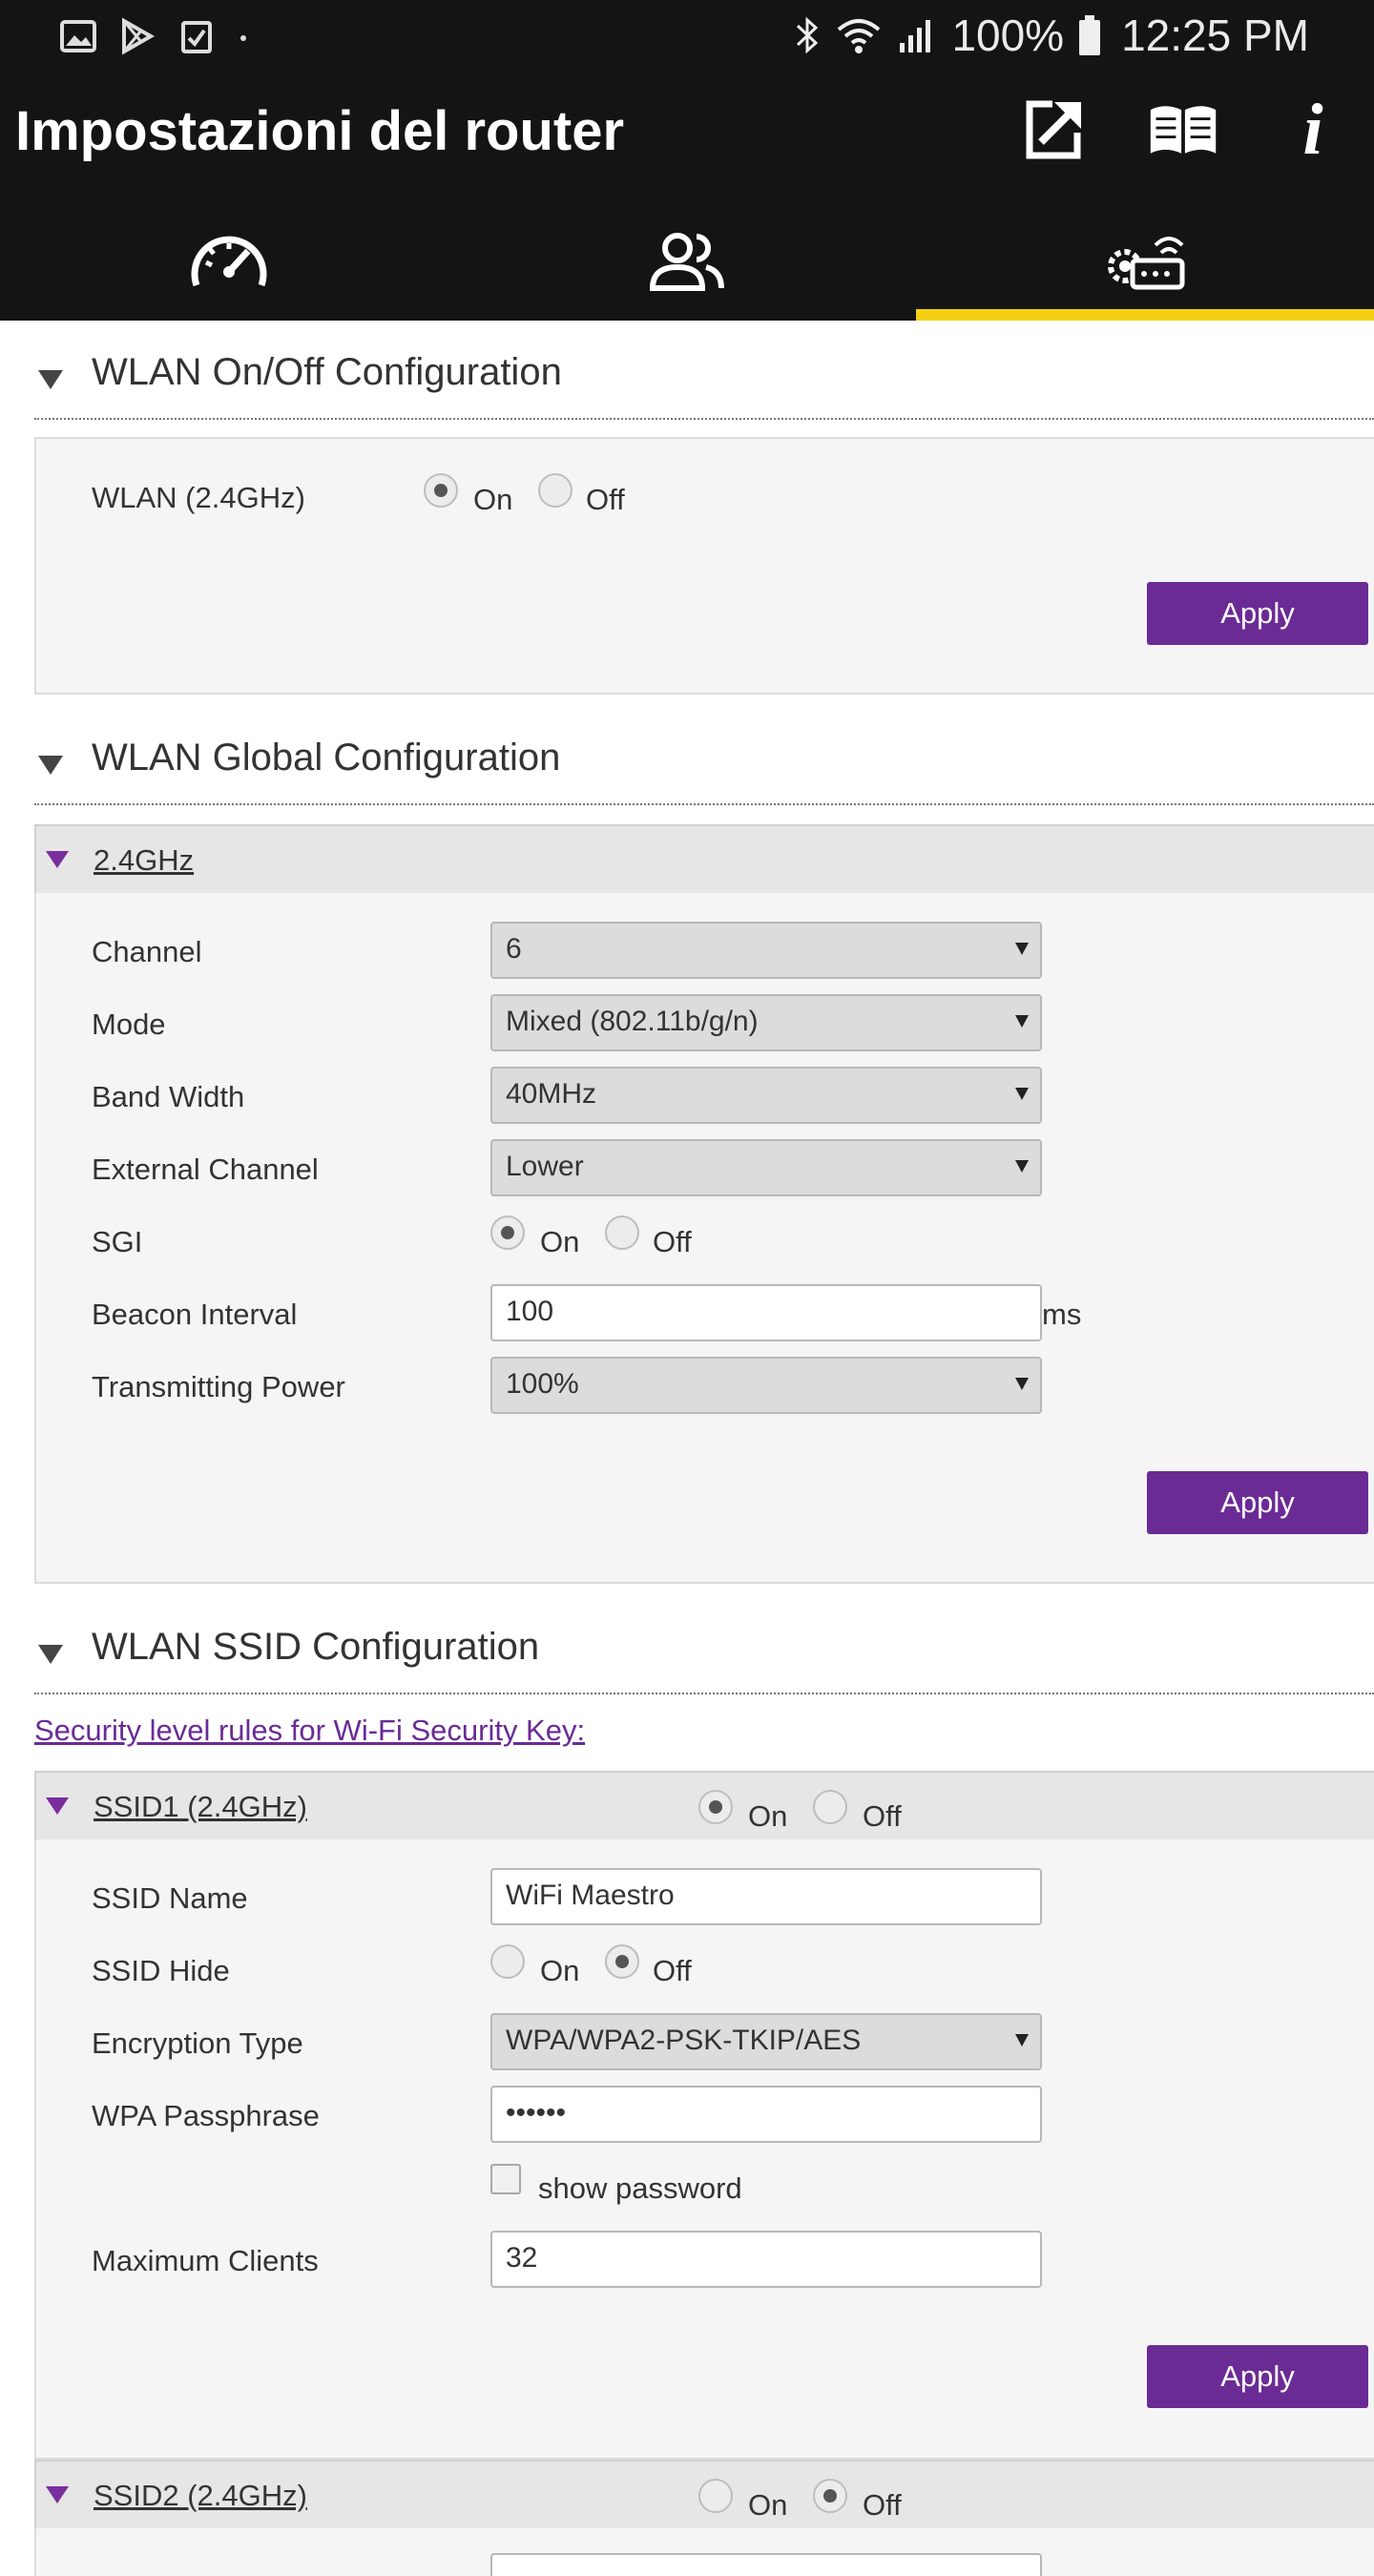  What do you see at coordinates (147, 951) in the screenshot?
I see `channel-label: Channel` at bounding box center [147, 951].